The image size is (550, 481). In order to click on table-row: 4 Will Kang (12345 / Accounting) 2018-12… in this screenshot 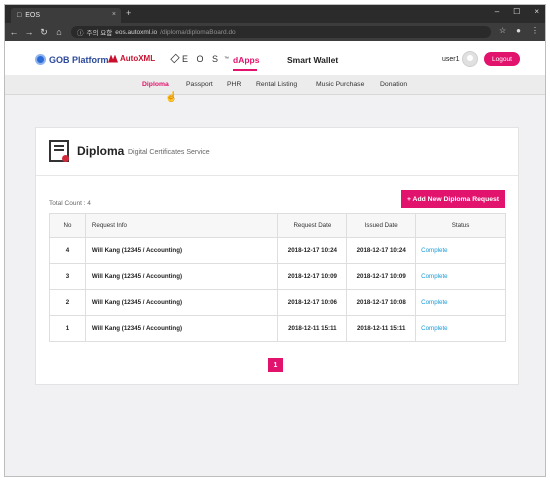, I will do `click(277, 250)`.